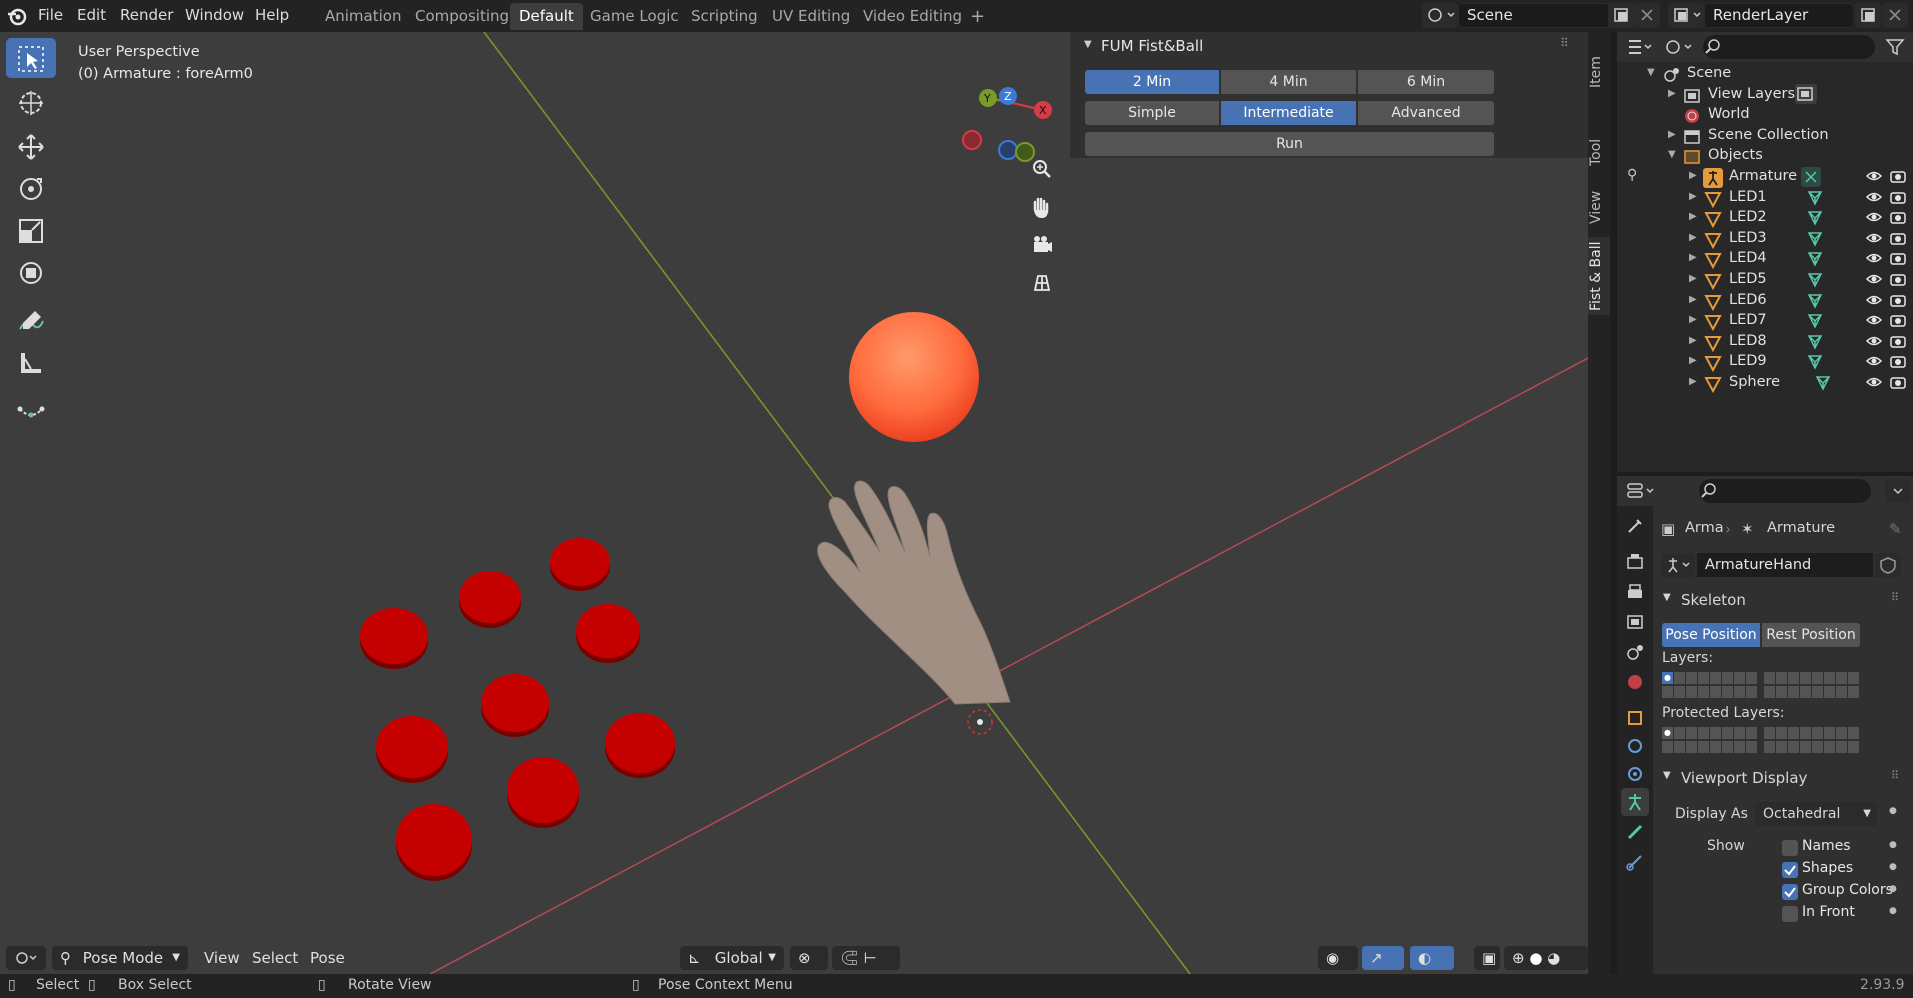  Describe the element at coordinates (1641, 491) in the screenshot. I see `properties-editor-type-icon` at that location.